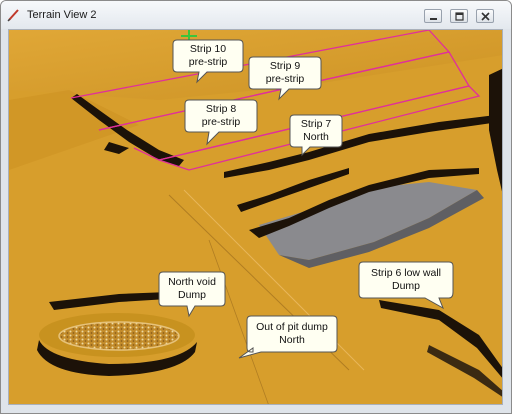  I want to click on callout-out-of-pit-line2: North, so click(292, 340).